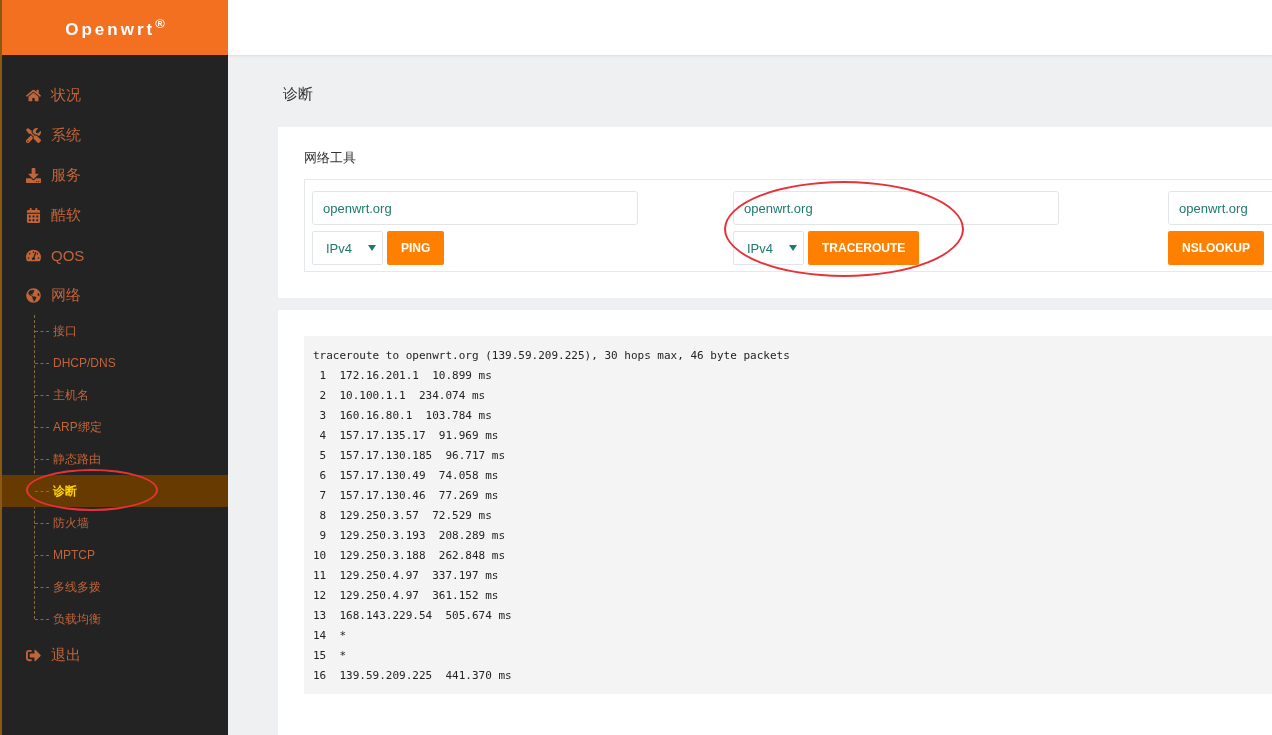 This screenshot has width=1272, height=735. I want to click on logout-icon, so click(33, 655).